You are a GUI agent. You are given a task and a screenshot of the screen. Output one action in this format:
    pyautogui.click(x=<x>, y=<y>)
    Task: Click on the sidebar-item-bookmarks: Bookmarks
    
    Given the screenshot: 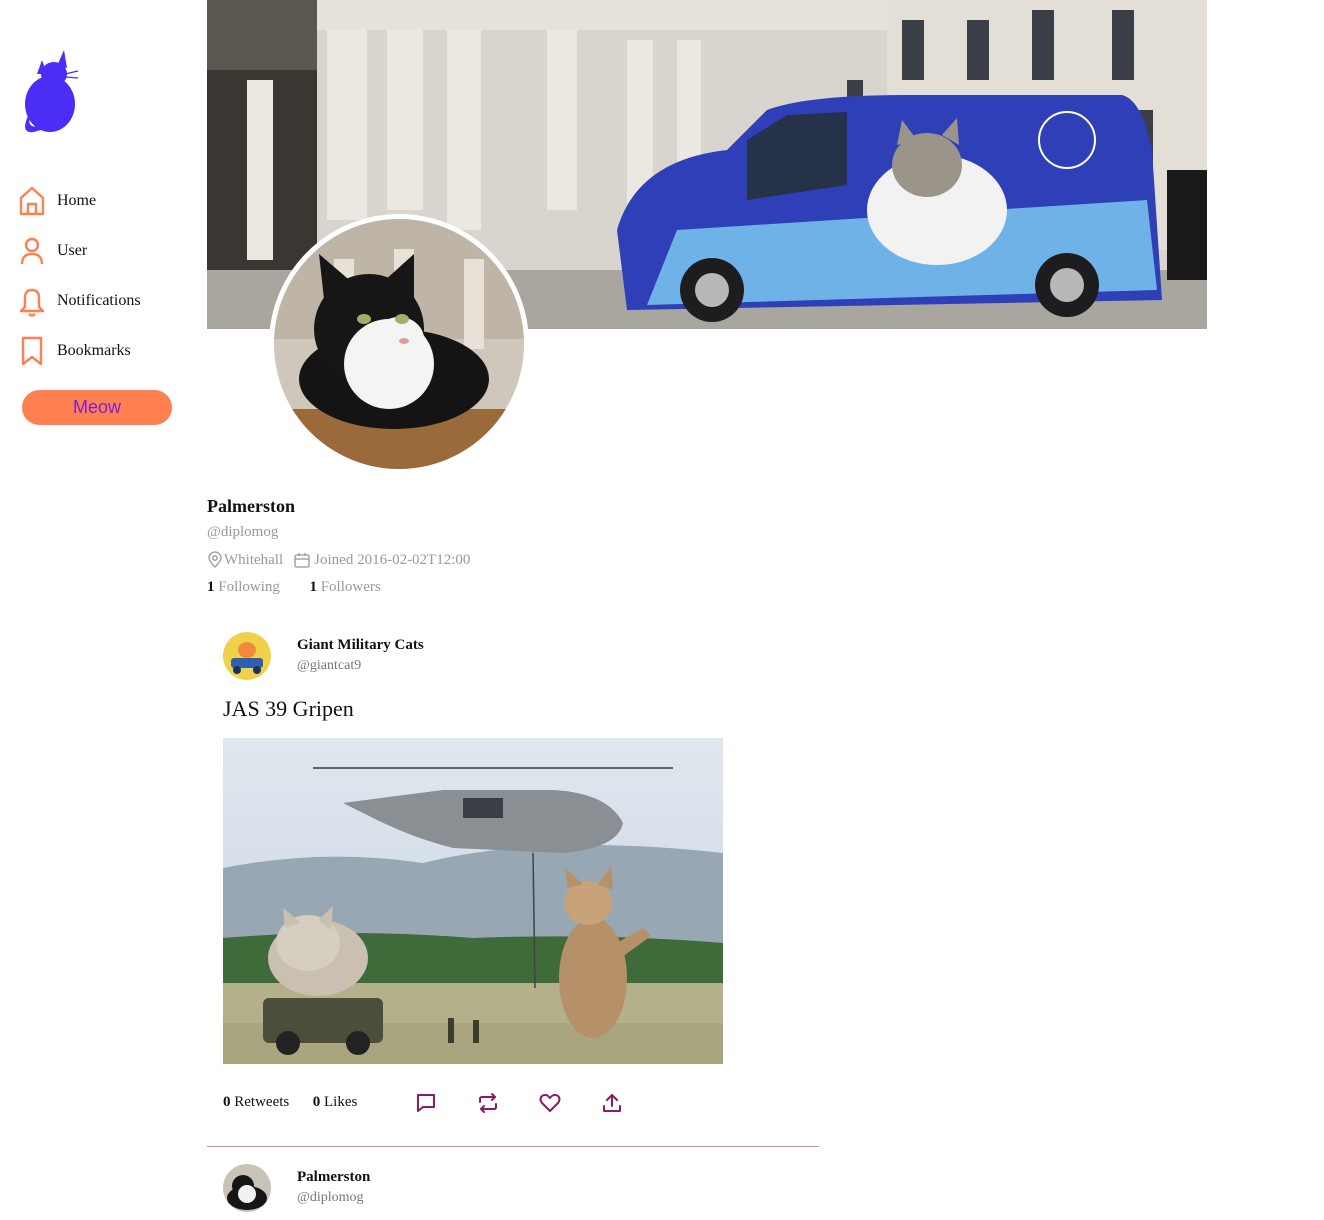 What is the action you would take?
    pyautogui.click(x=79, y=351)
    